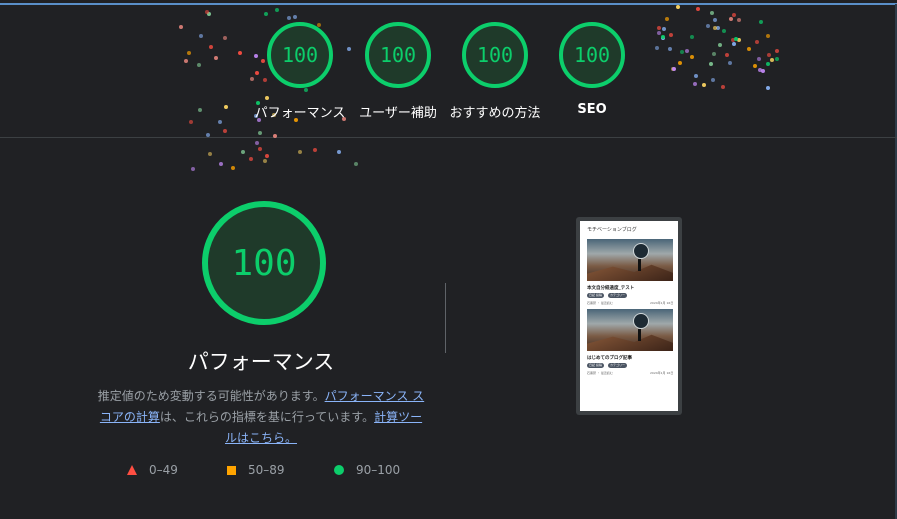 This screenshot has width=897, height=519. I want to click on gauge-label: おすすめの方法, so click(495, 113).